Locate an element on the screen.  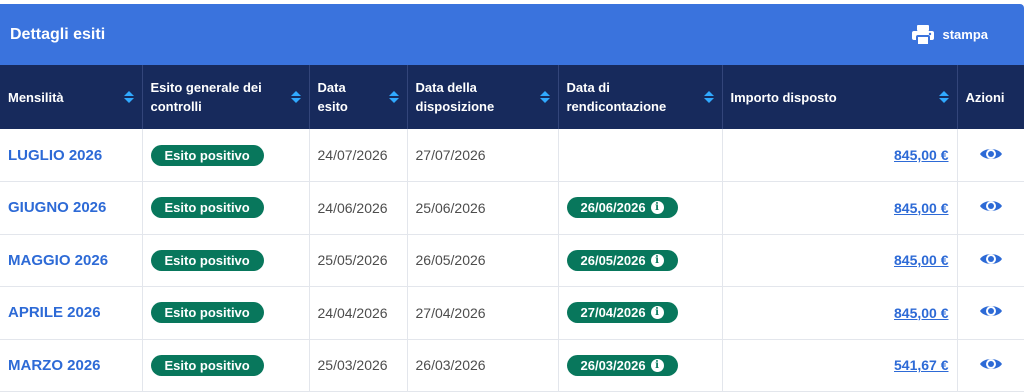
month-link: MARZO 2026 is located at coordinates (54, 365).